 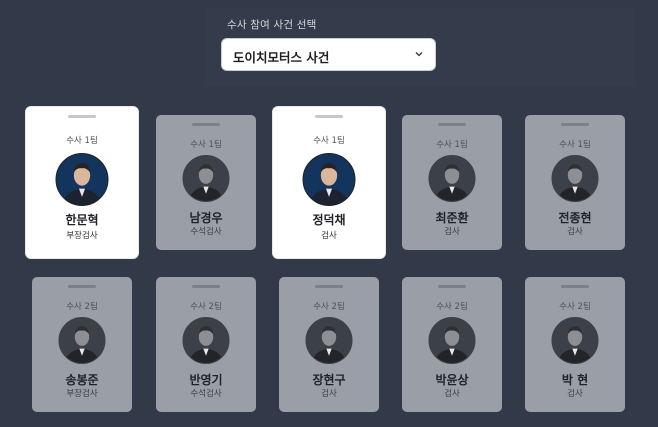 I want to click on prosecutor-name: 박 현, so click(x=575, y=380).